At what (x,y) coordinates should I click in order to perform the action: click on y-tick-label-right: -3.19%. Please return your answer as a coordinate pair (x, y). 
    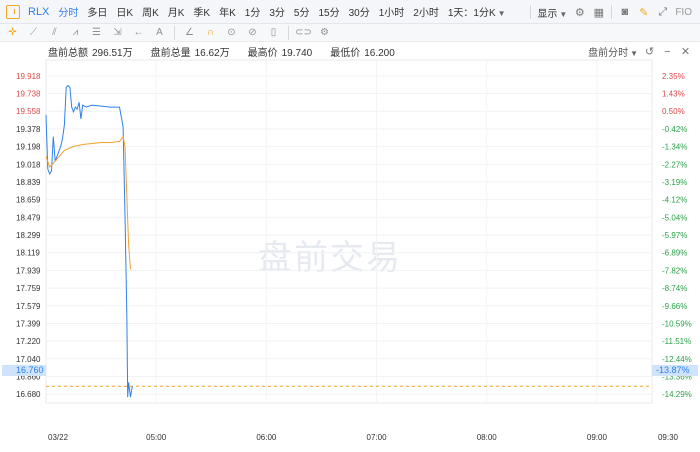
    Looking at the image, I should click on (674, 182).